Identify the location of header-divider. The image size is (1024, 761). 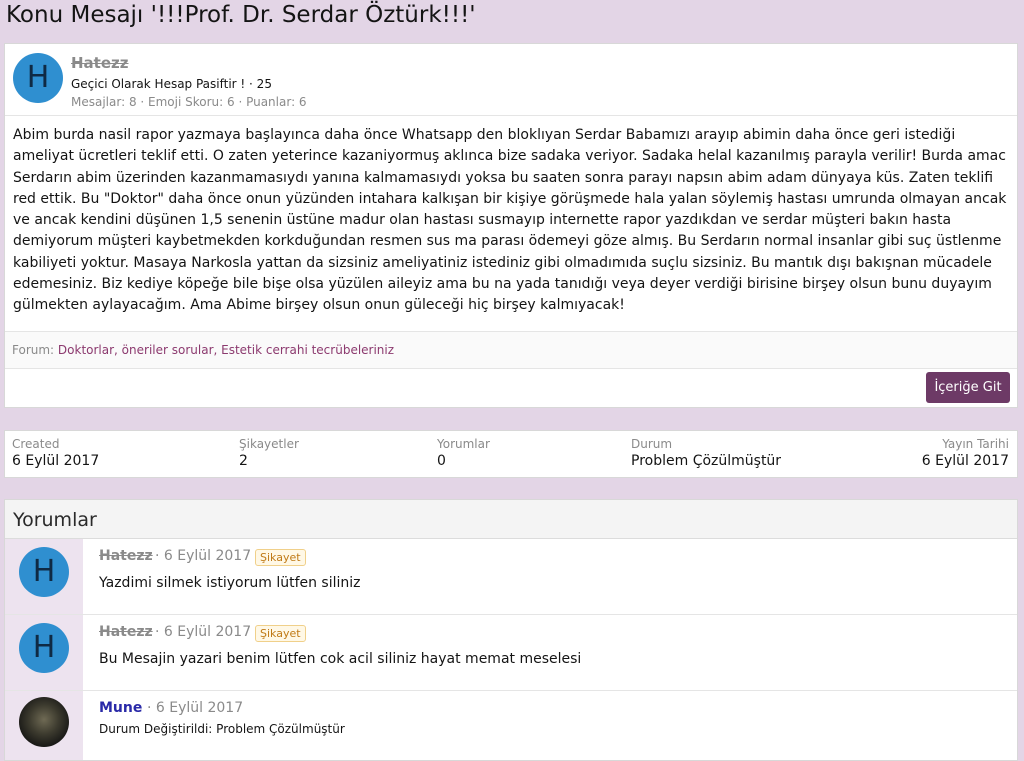
(511, 115).